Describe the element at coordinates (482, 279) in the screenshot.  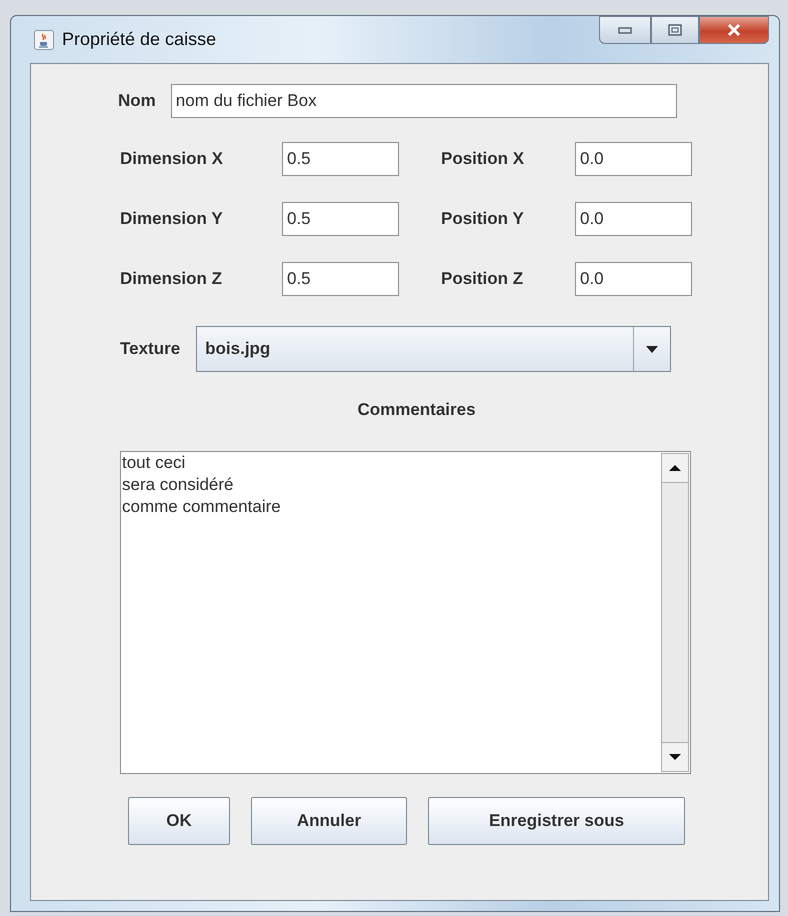
I see `field-label: Position Z` at that location.